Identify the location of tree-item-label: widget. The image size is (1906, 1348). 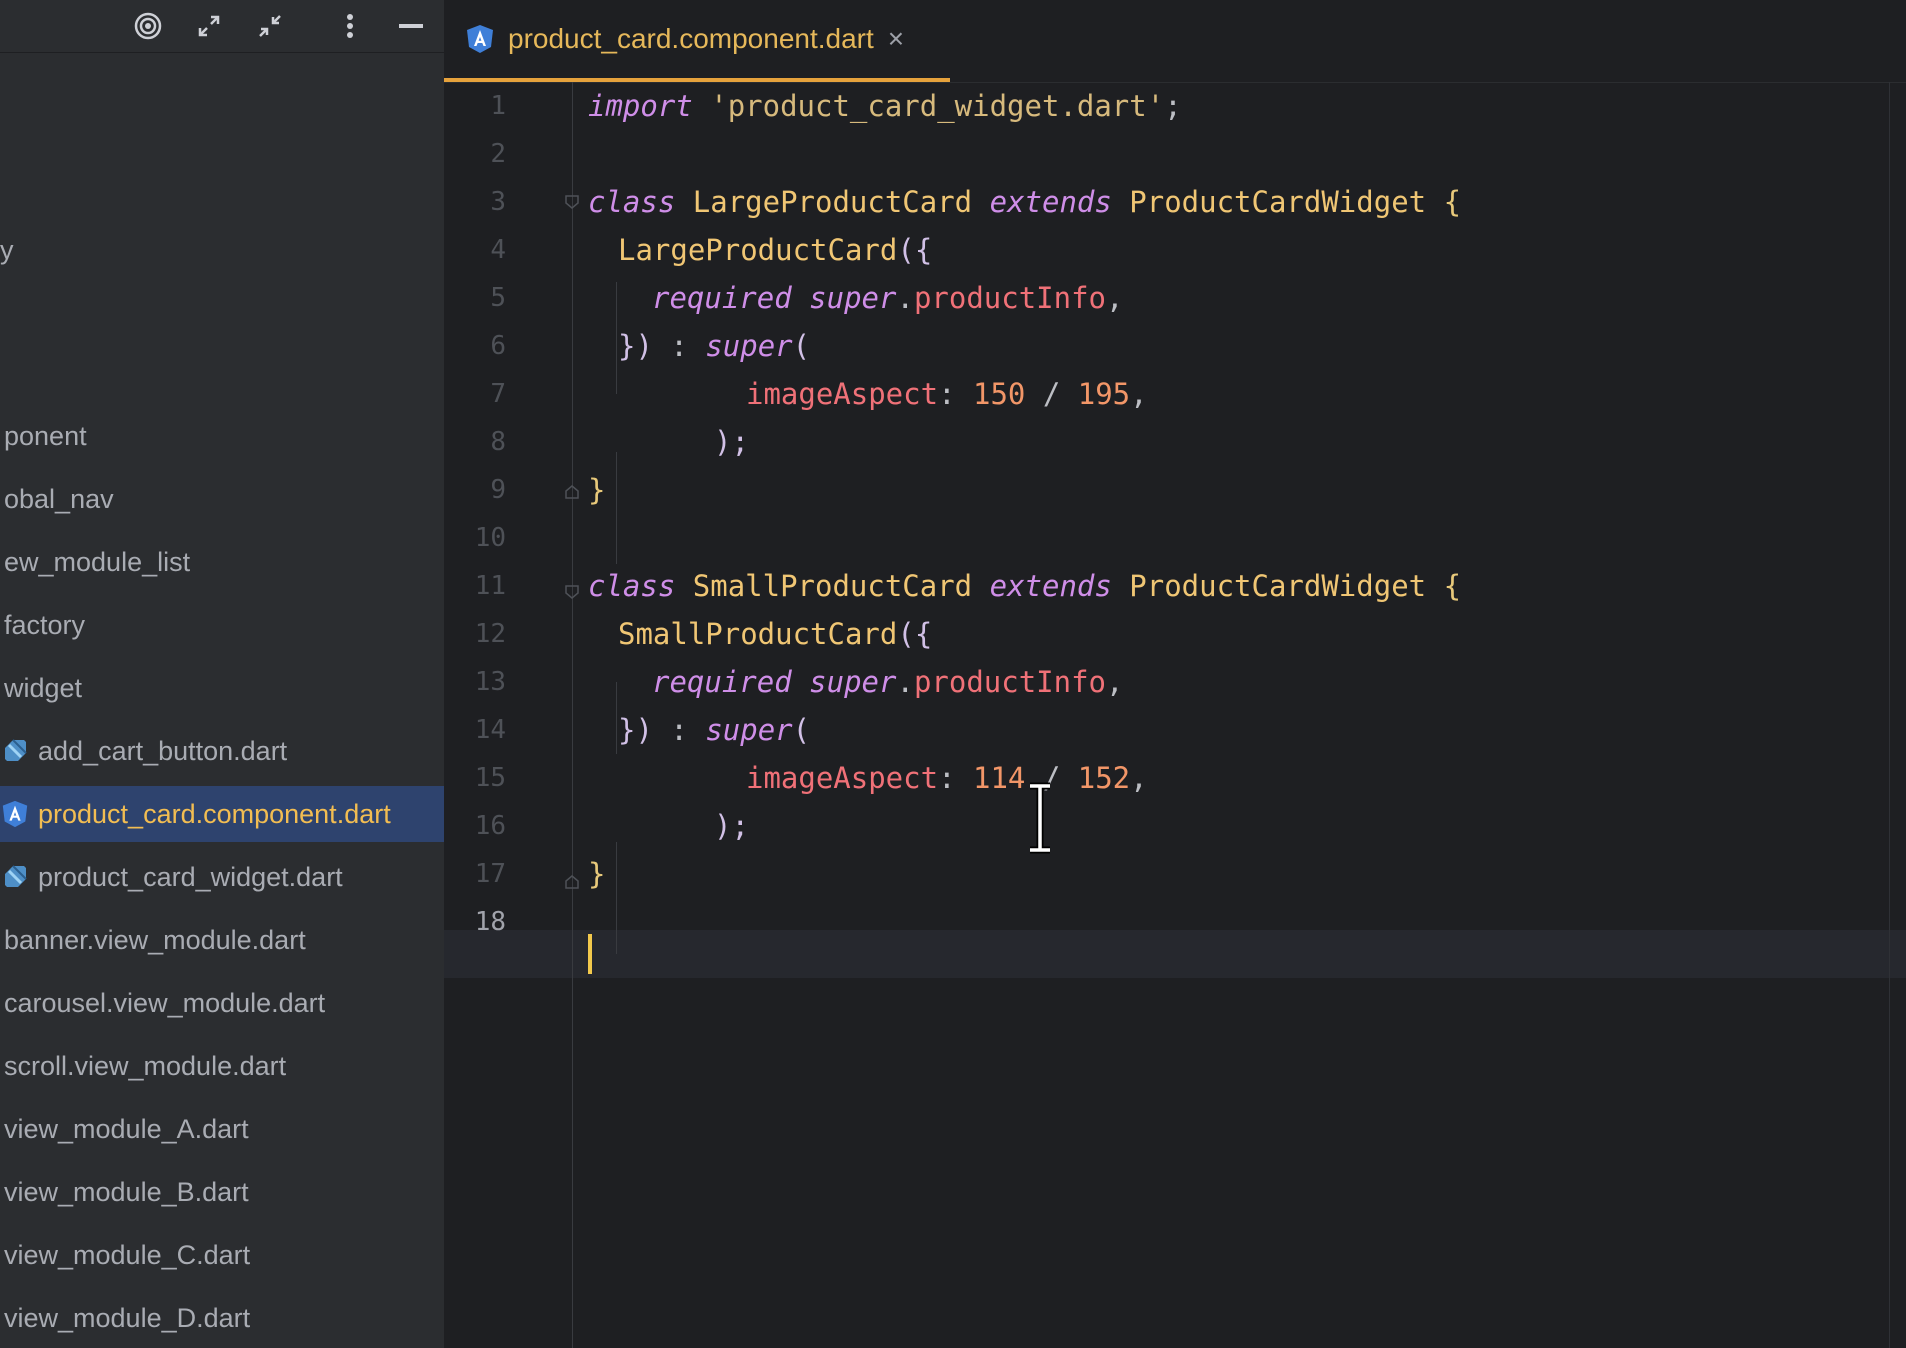
(43, 687).